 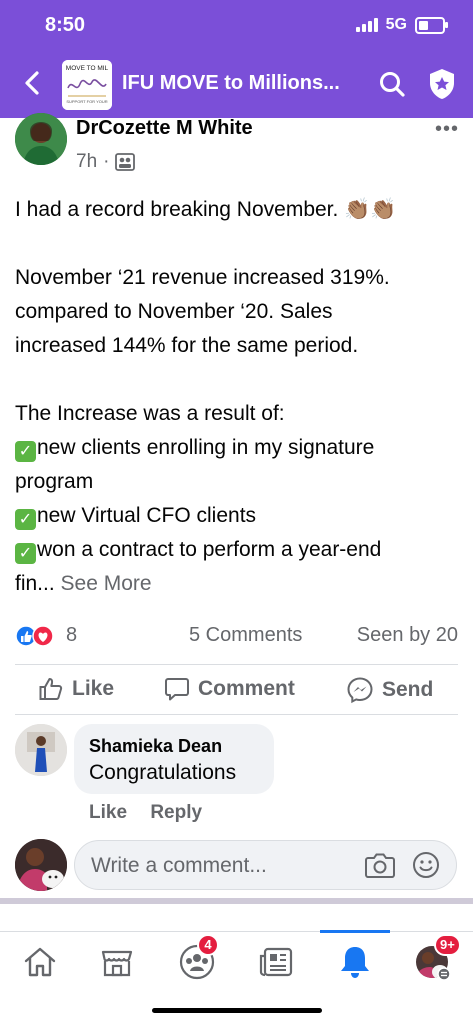 I want to click on post-line: November ‘21 revenue increased 319%., so click(x=202, y=277).